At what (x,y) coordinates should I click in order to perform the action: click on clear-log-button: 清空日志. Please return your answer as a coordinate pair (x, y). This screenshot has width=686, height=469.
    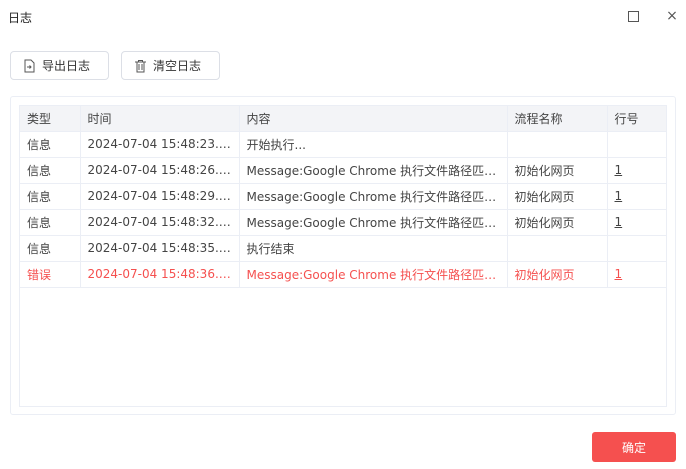
    Looking at the image, I should click on (170, 65).